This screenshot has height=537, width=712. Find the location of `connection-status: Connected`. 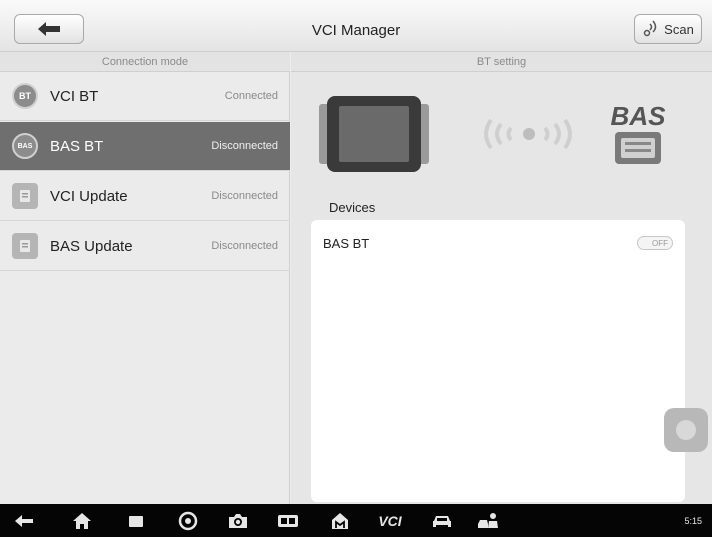

connection-status: Connected is located at coordinates (251, 96).